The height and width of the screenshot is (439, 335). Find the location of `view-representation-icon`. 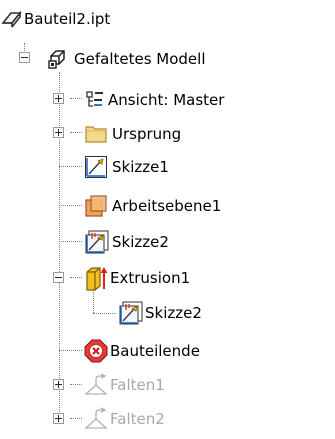

view-representation-icon is located at coordinates (94, 99).